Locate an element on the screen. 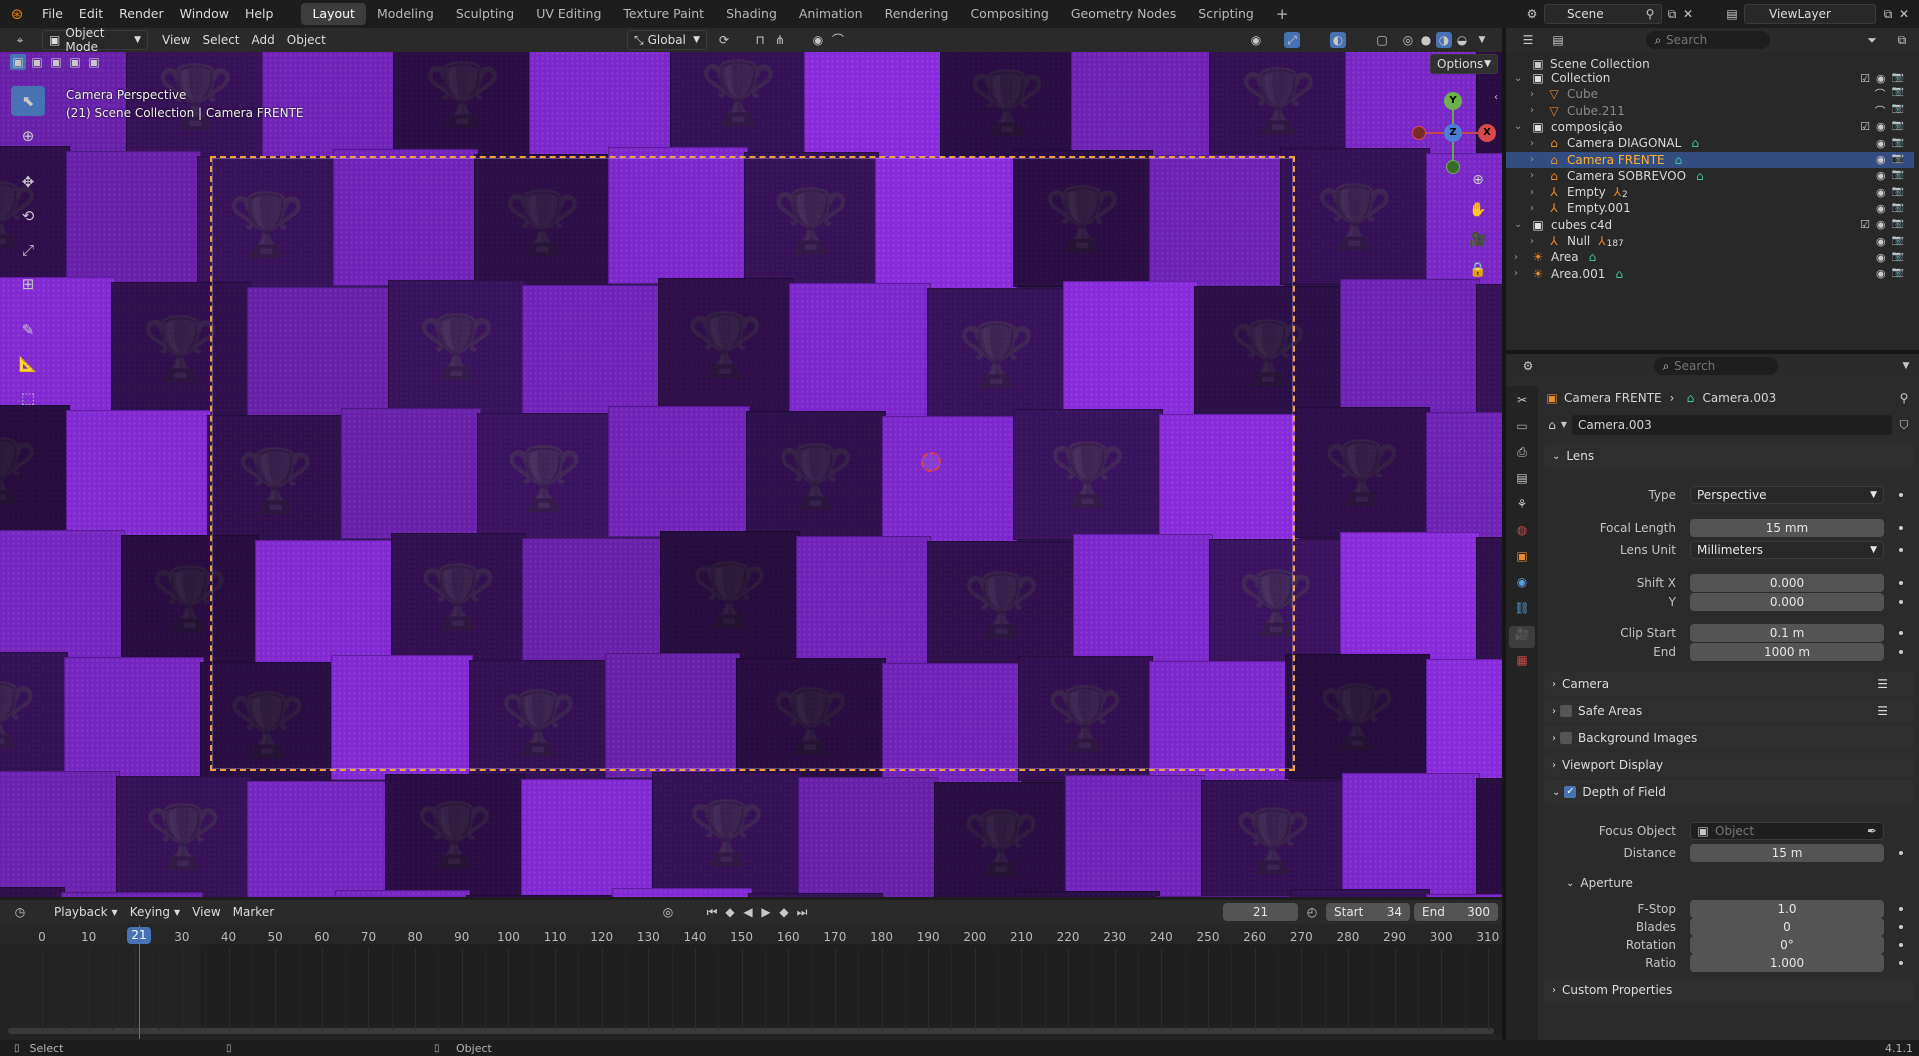 This screenshot has height=1056, width=1919. clip-start-field: 0.1 m is located at coordinates (1787, 633).